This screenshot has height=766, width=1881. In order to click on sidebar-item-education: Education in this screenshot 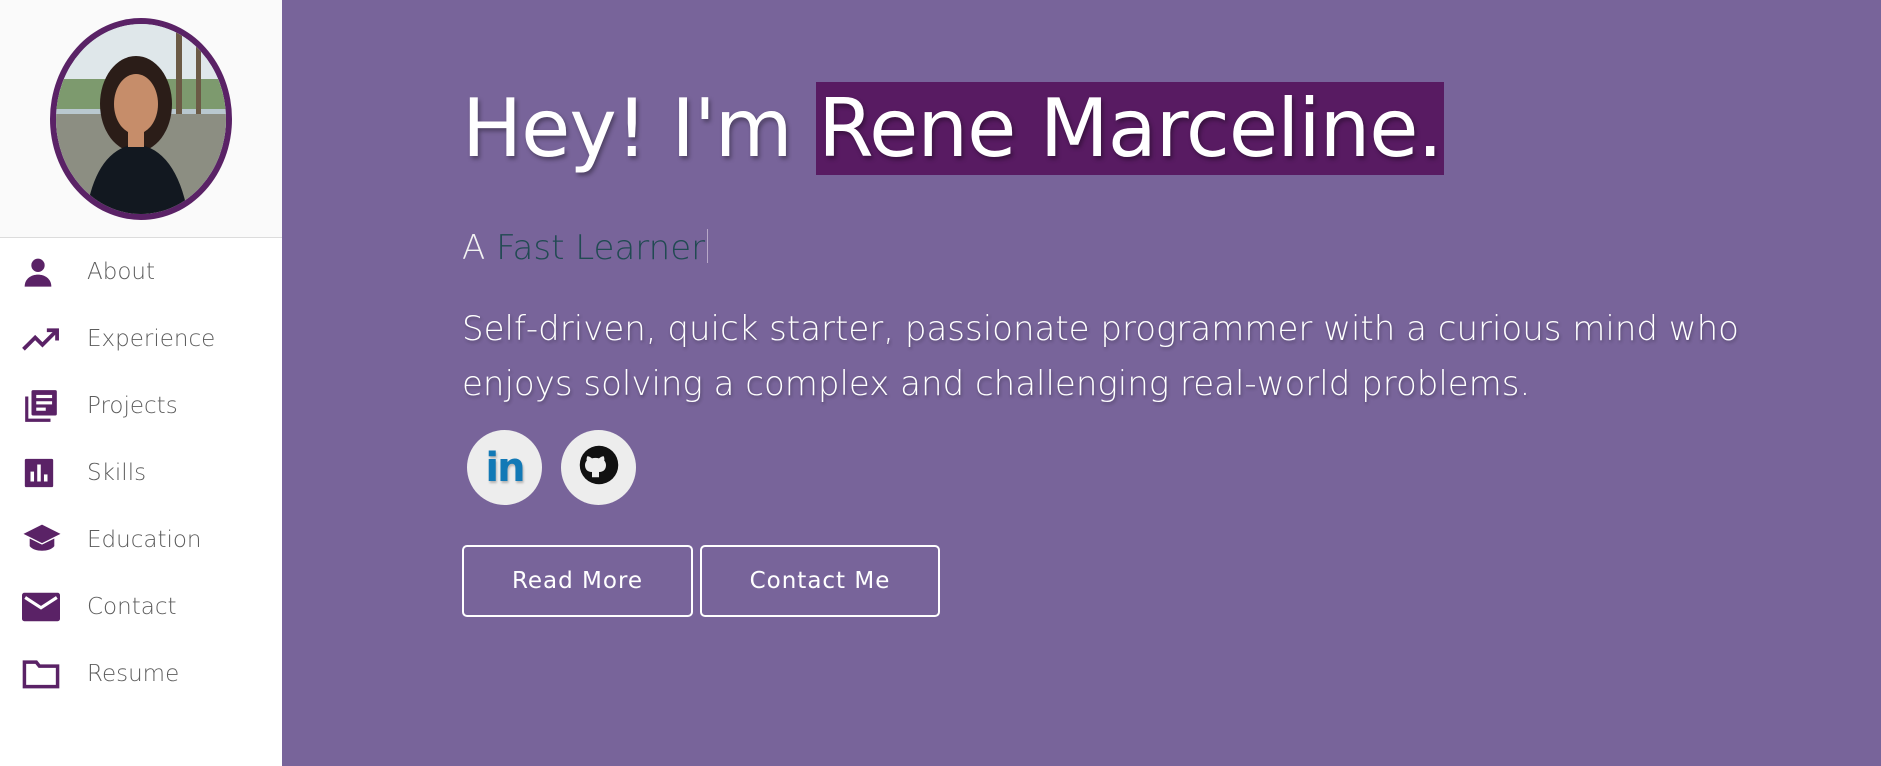, I will do `click(141, 539)`.